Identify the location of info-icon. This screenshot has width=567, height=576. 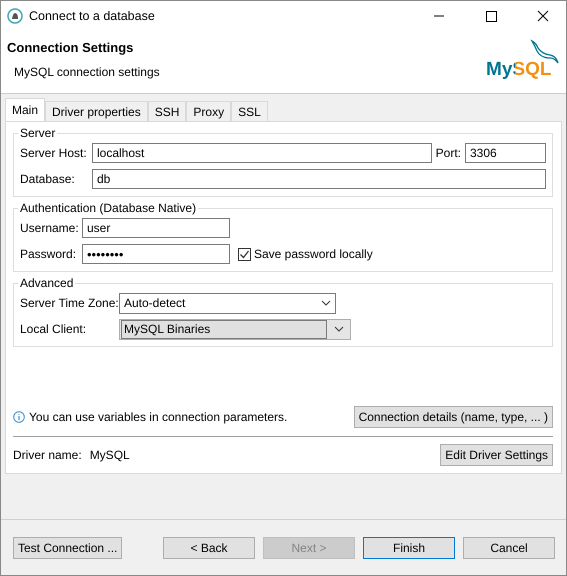
(19, 417).